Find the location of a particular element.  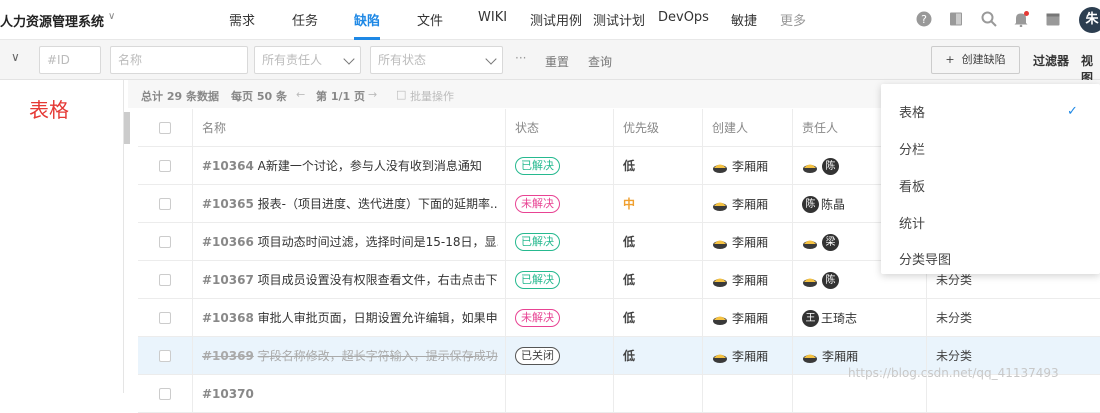

search-icon is located at coordinates (989, 19).